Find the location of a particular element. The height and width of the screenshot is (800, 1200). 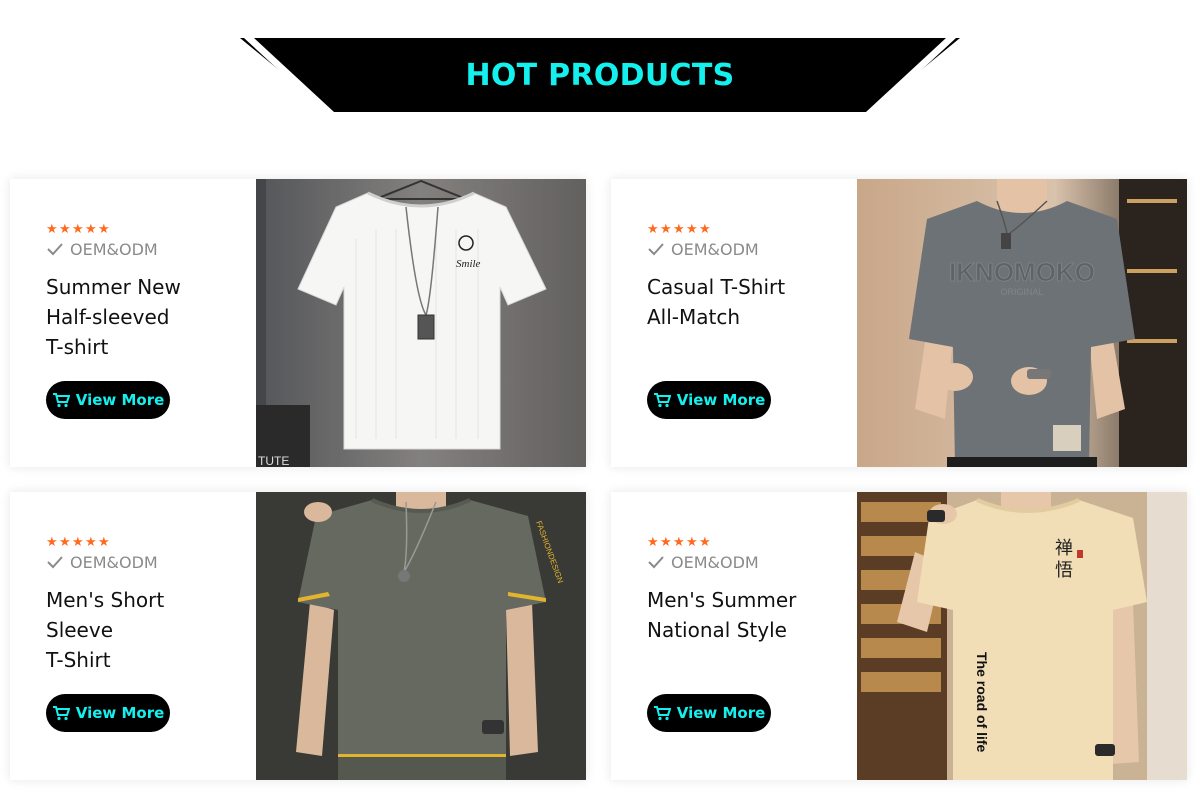

product-image: 禅 悟 The road of life is located at coordinates (1022, 636).